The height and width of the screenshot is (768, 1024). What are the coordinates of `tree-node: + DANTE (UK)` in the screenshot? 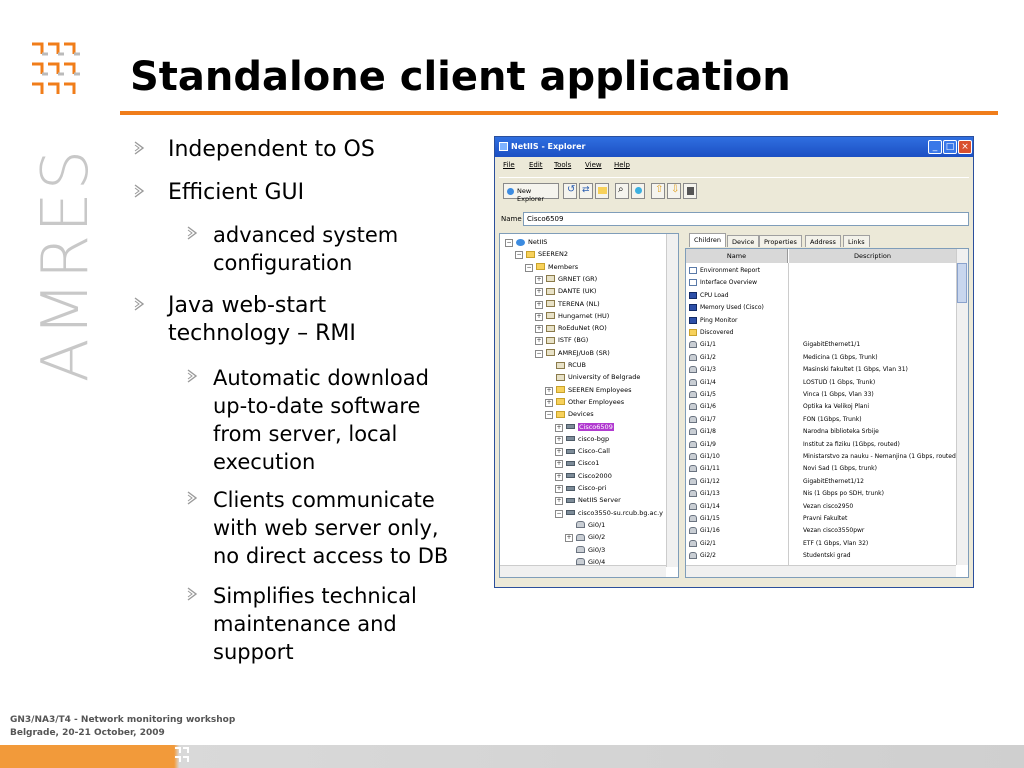 It's located at (565, 291).